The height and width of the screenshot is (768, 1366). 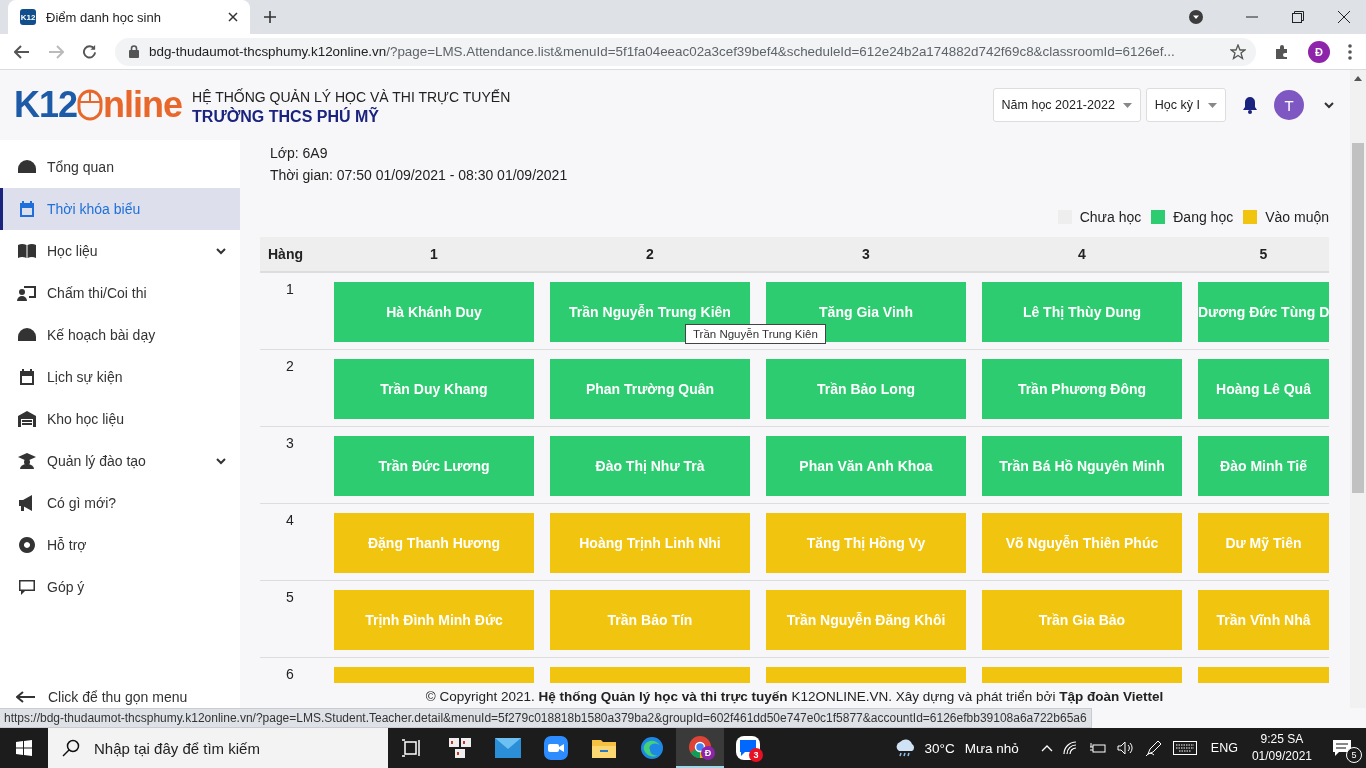 I want to click on app-badge: 3, so click(x=756, y=755).